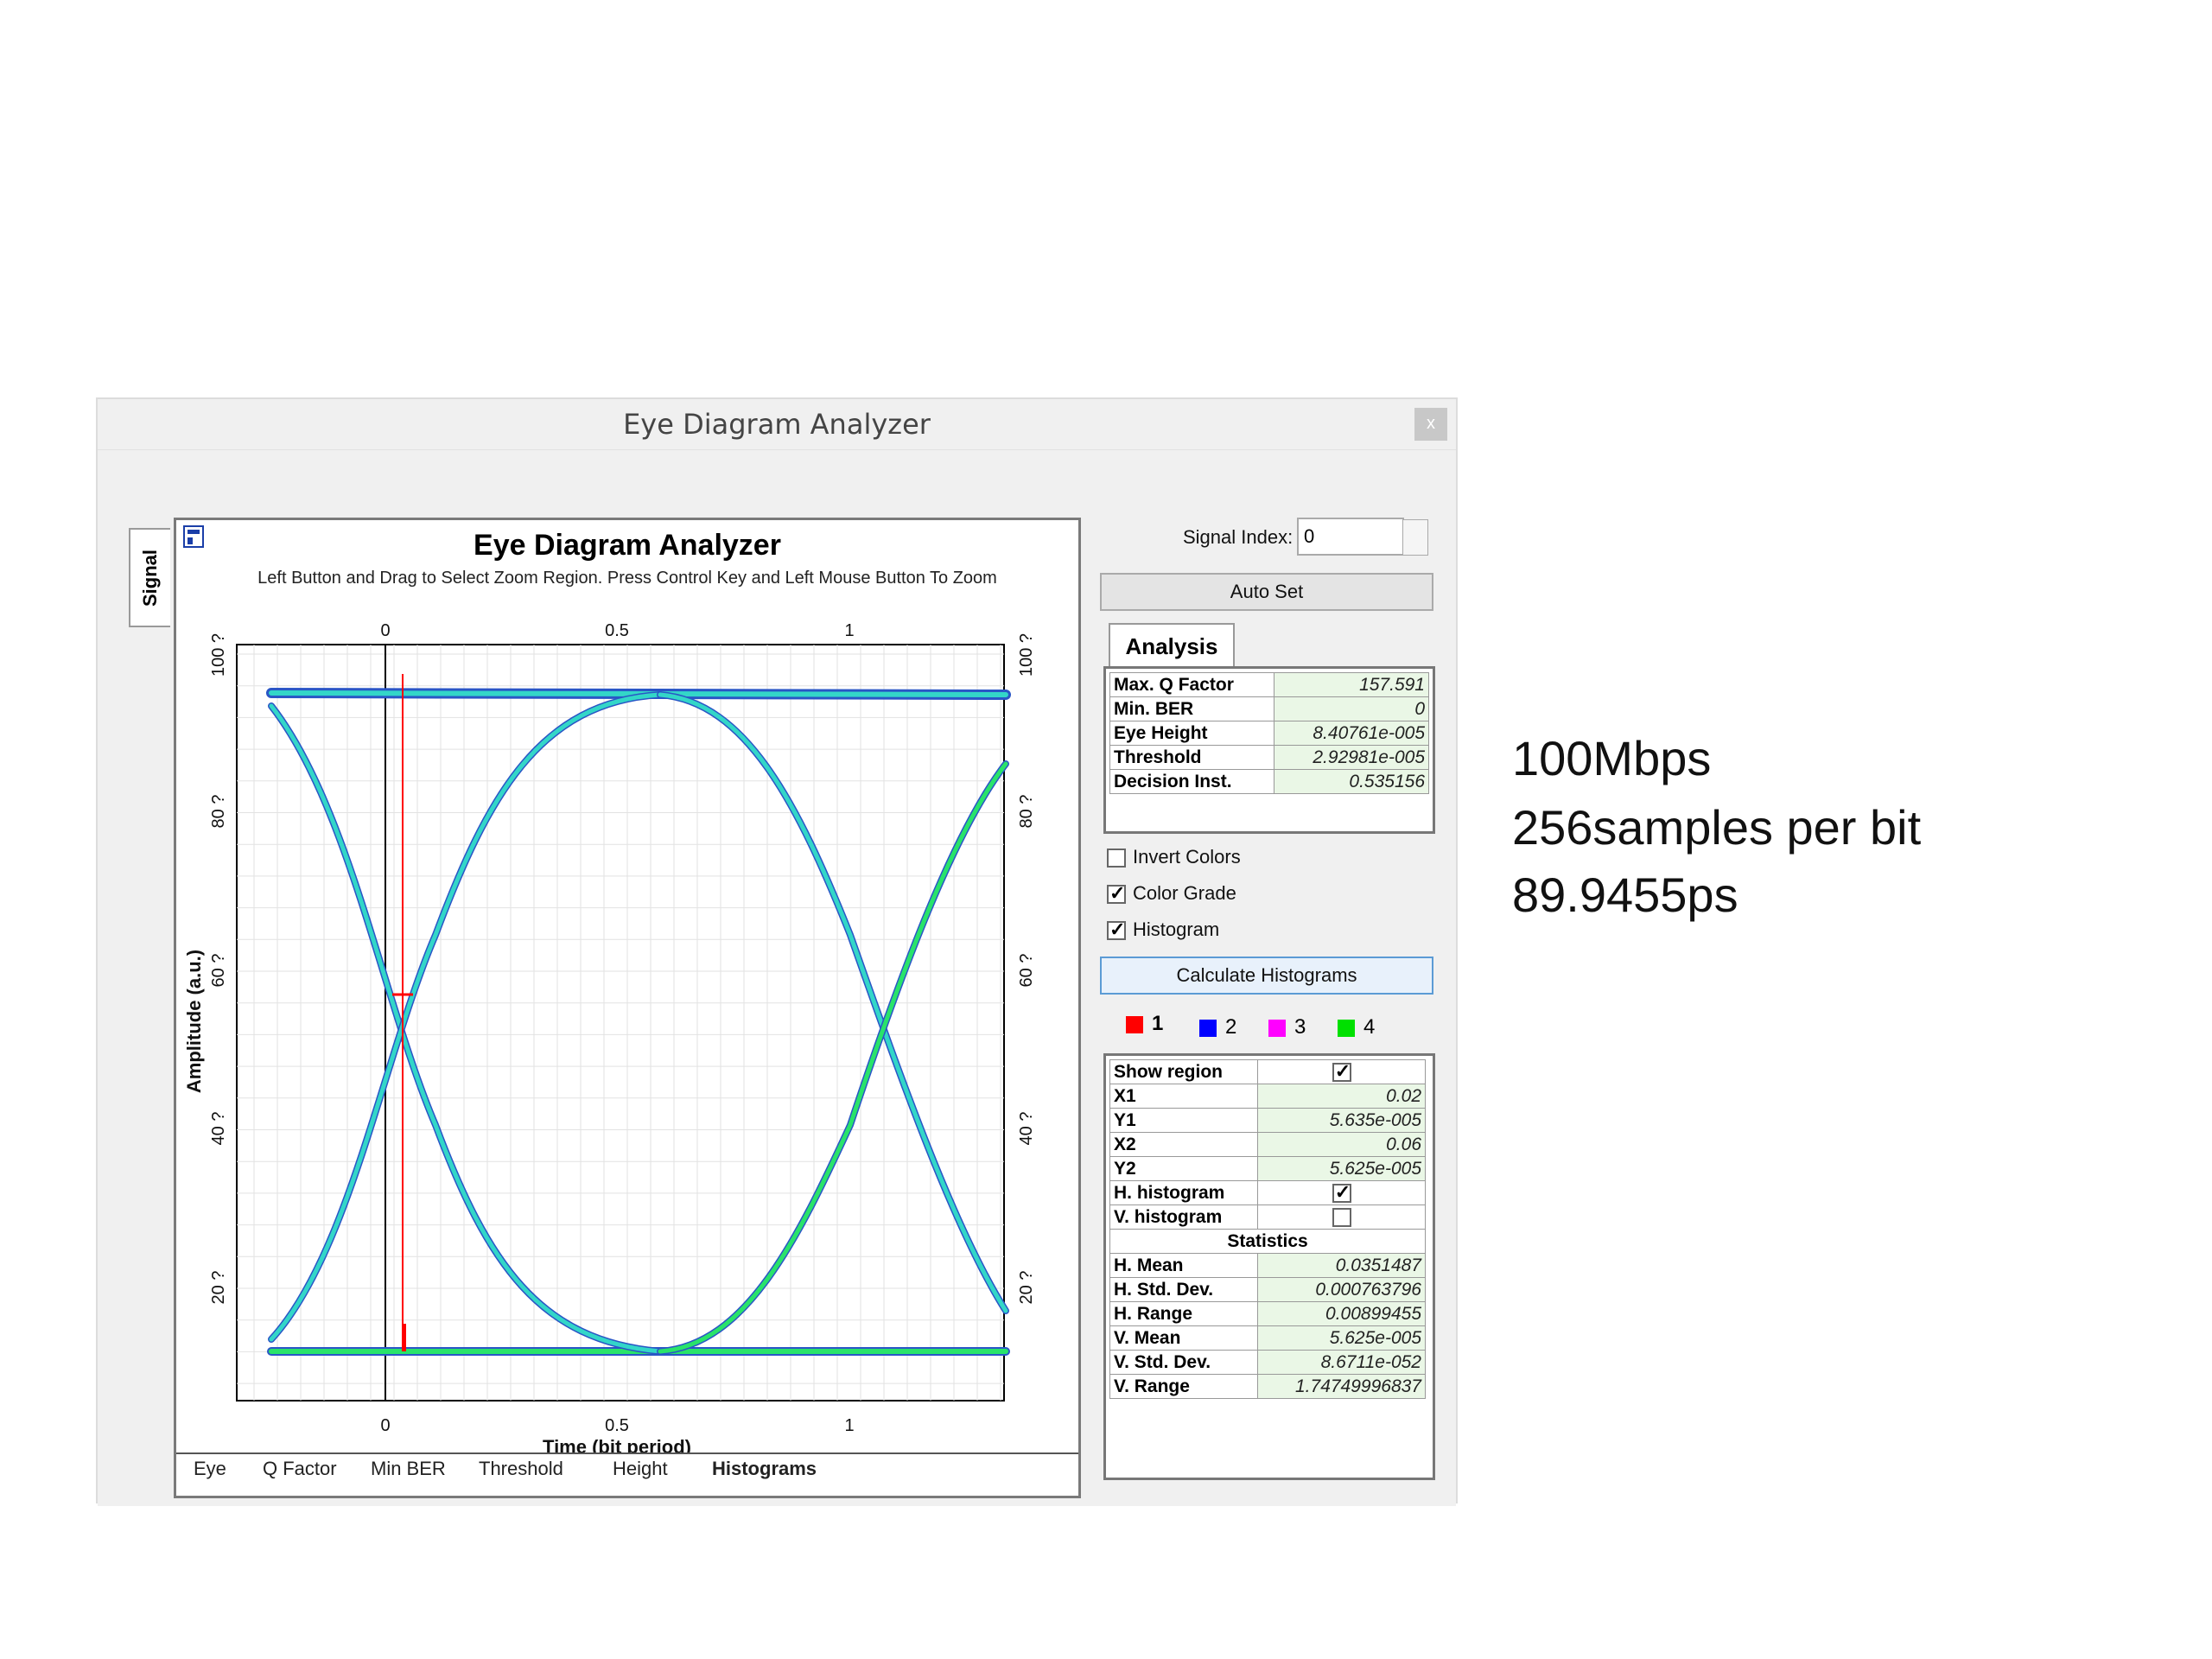 This screenshot has width=2212, height=1659. Describe the element at coordinates (1341, 1289) in the screenshot. I see `statistic-value: 0.000763796` at that location.